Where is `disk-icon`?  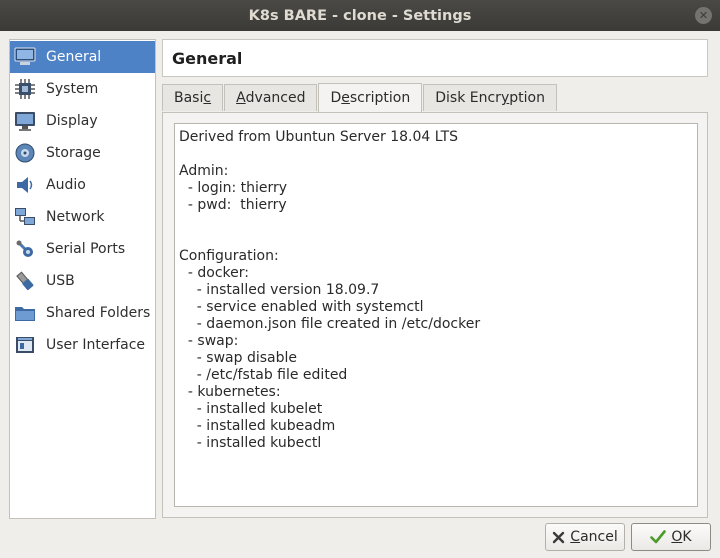
disk-icon is located at coordinates (25, 153).